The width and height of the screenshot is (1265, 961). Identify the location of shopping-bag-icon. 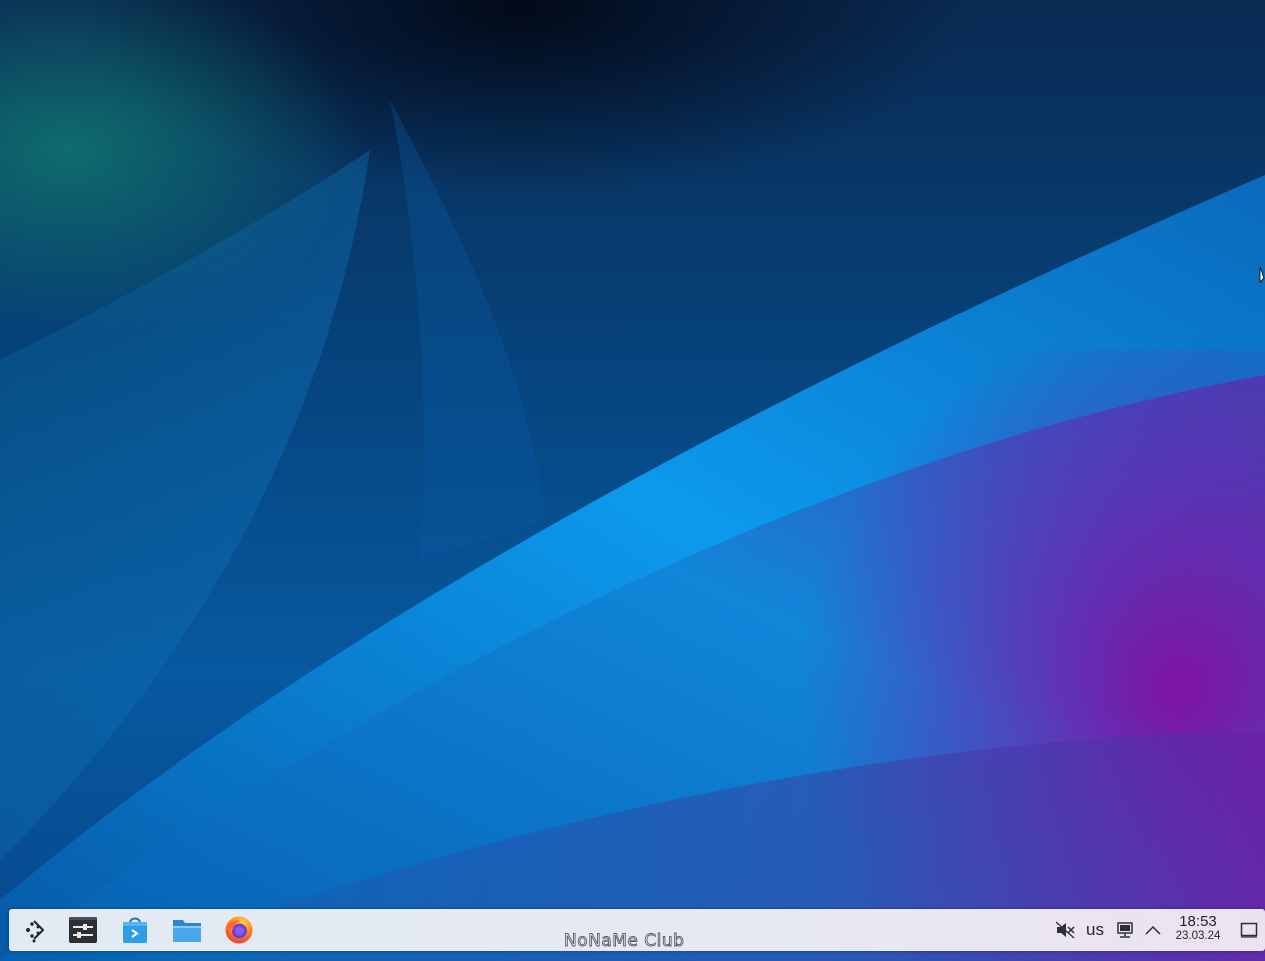
(135, 930).